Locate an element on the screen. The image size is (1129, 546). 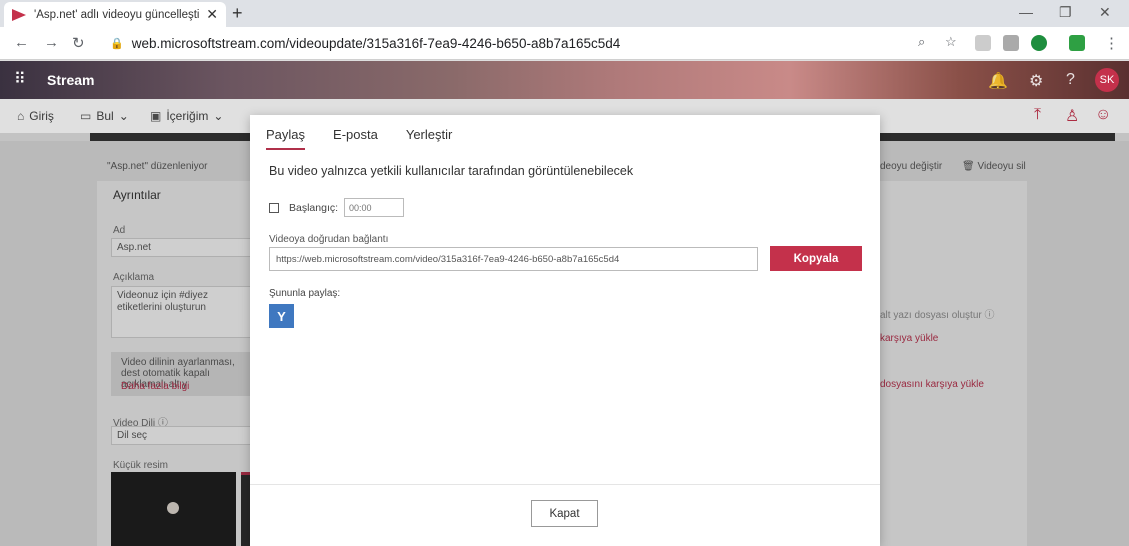
stream-brand: Stream is located at coordinates (70, 80).